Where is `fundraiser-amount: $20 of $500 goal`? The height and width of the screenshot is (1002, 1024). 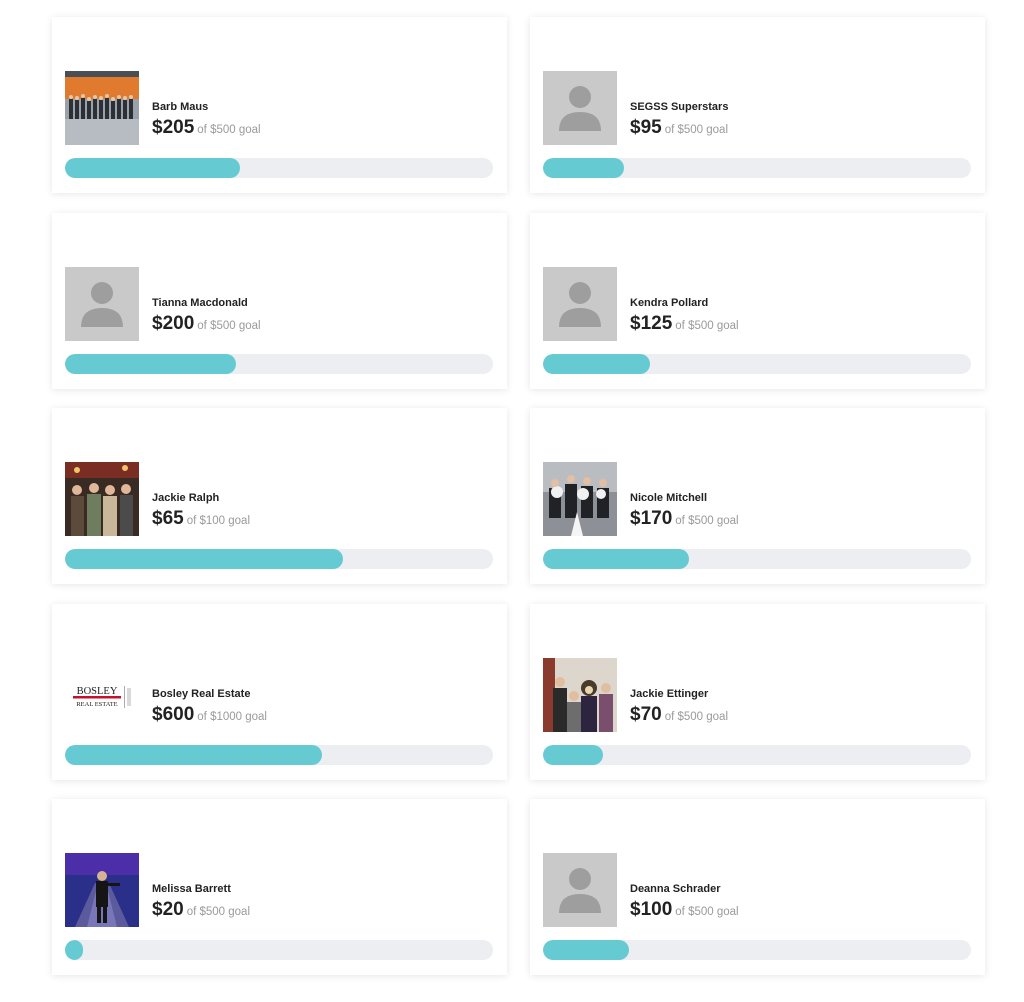
fundraiser-amount: $20 of $500 goal is located at coordinates (201, 910).